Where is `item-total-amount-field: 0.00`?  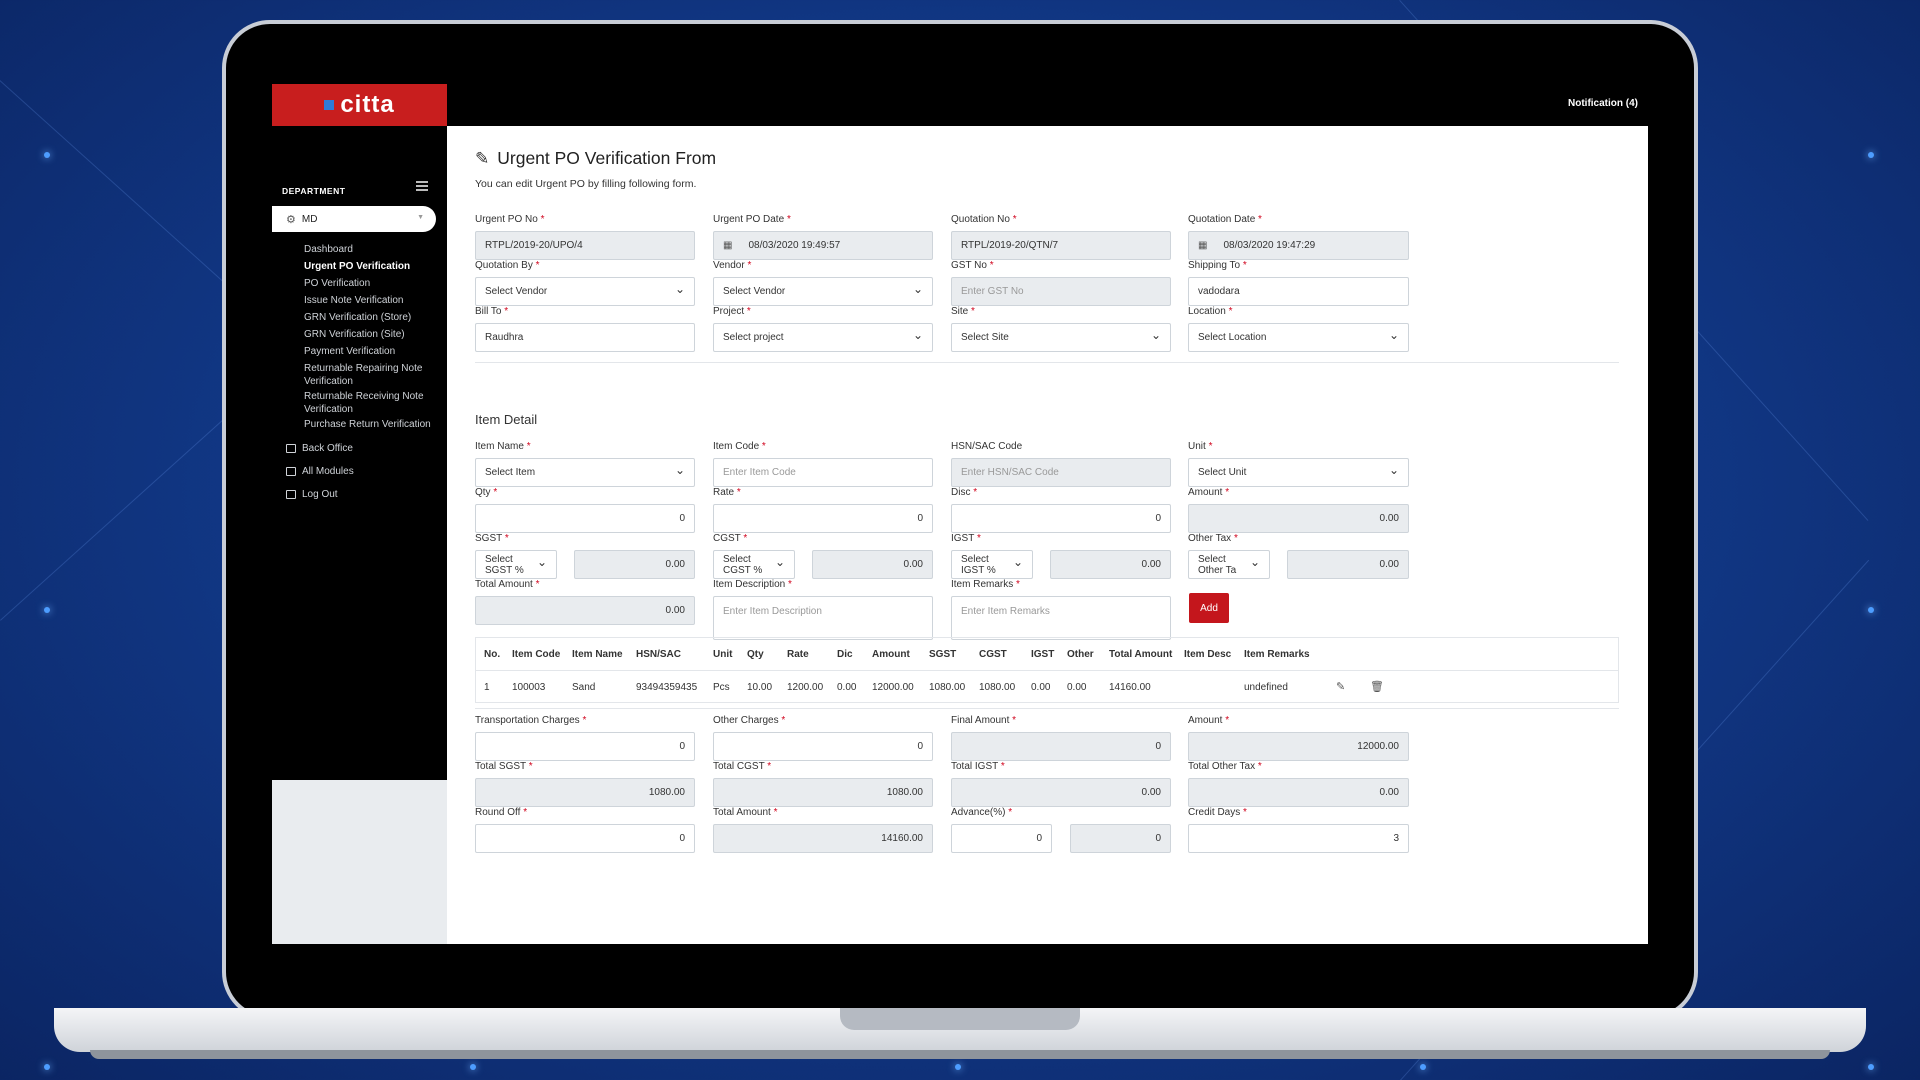
item-total-amount-field: 0.00 is located at coordinates (585, 610).